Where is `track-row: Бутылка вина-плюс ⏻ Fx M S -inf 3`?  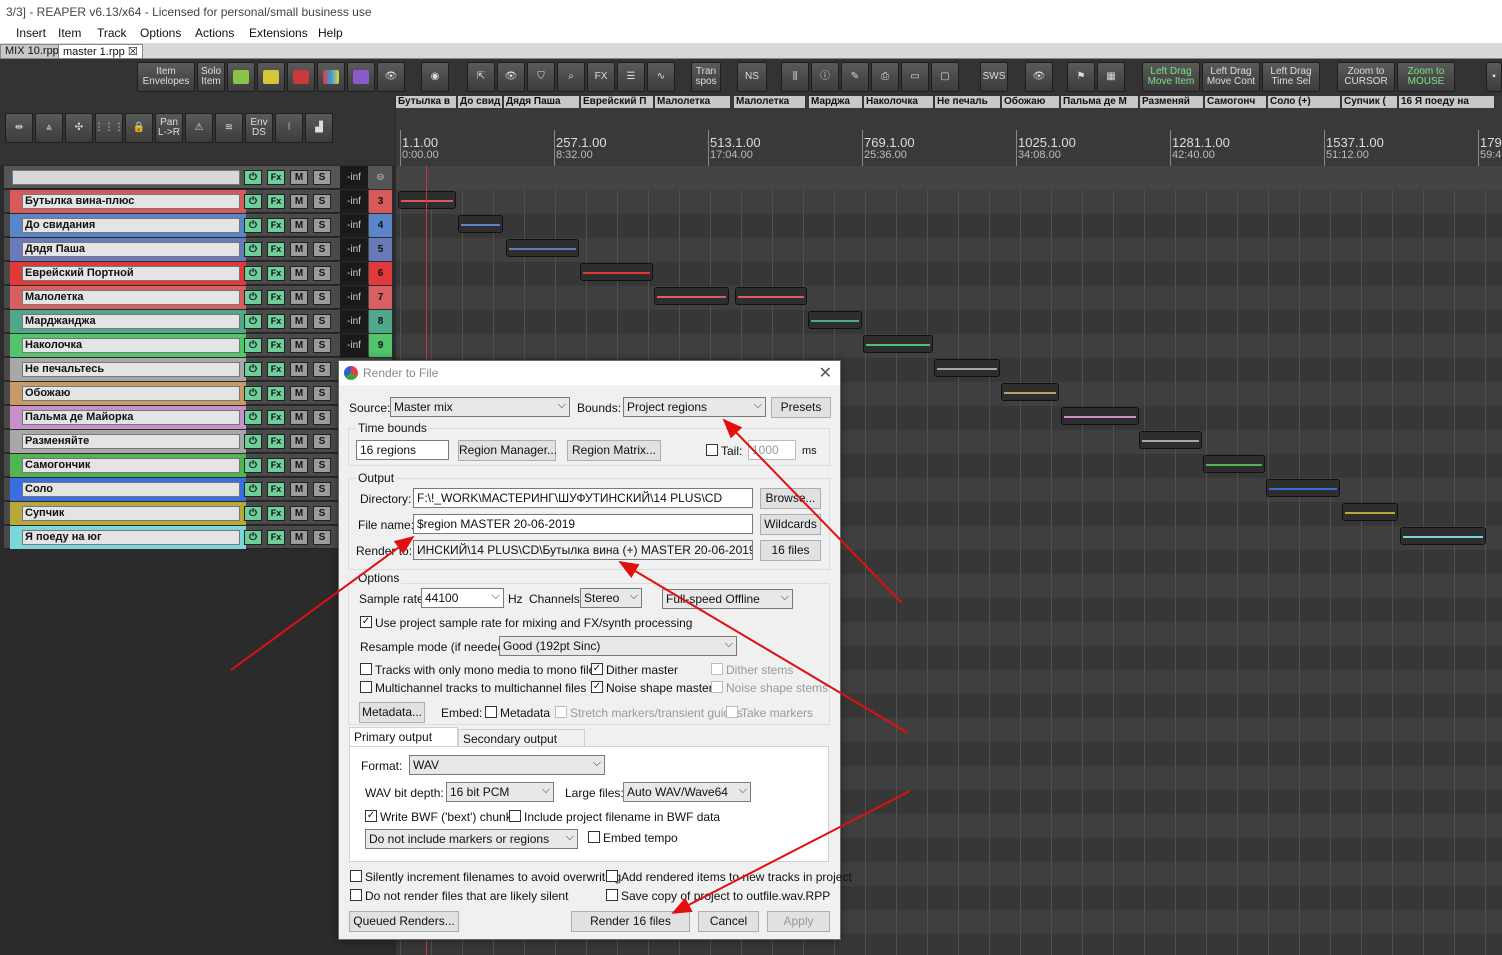 track-row: Бутылка вина-плюс ⏻ Fx M S -inf 3 is located at coordinates (198, 201).